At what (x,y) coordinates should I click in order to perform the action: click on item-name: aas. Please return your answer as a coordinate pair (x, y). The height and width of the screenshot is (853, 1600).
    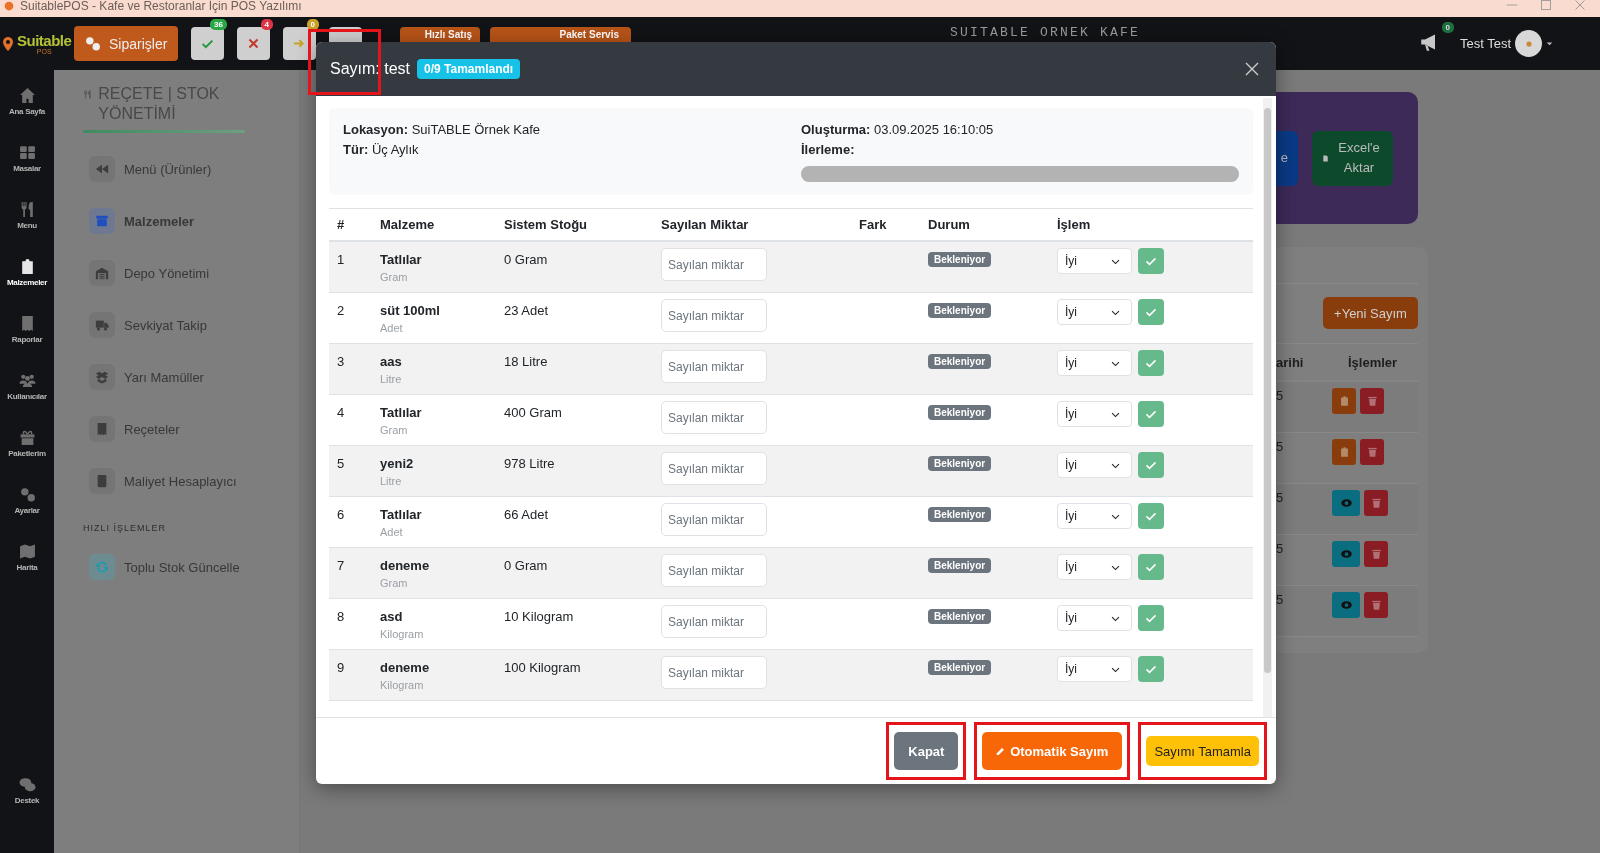
    Looking at the image, I should click on (391, 361).